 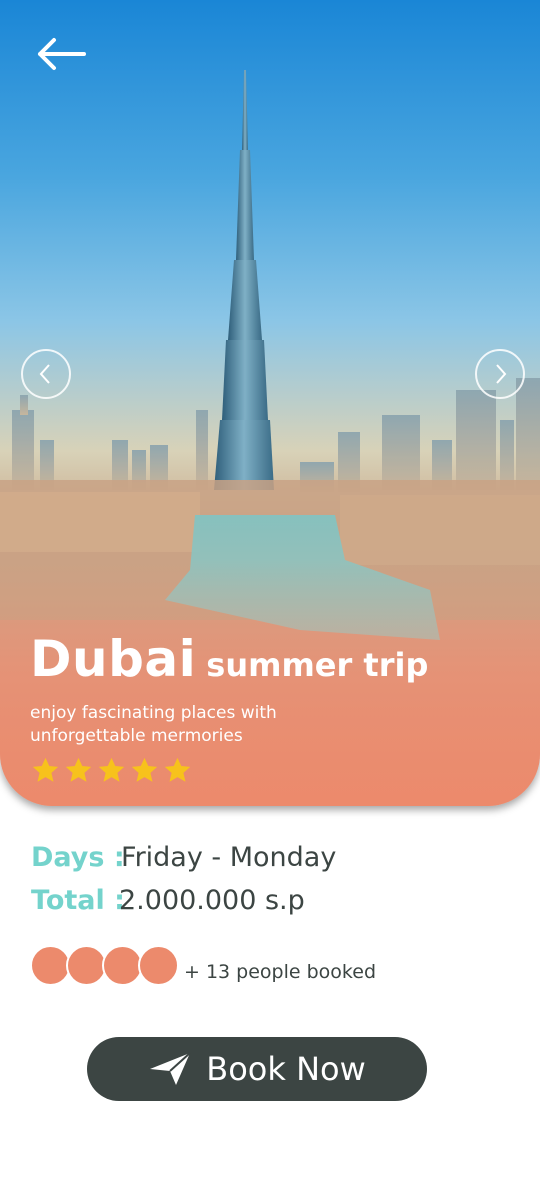 I want to click on total-row: Total :2.000.000 s.p, so click(x=168, y=900).